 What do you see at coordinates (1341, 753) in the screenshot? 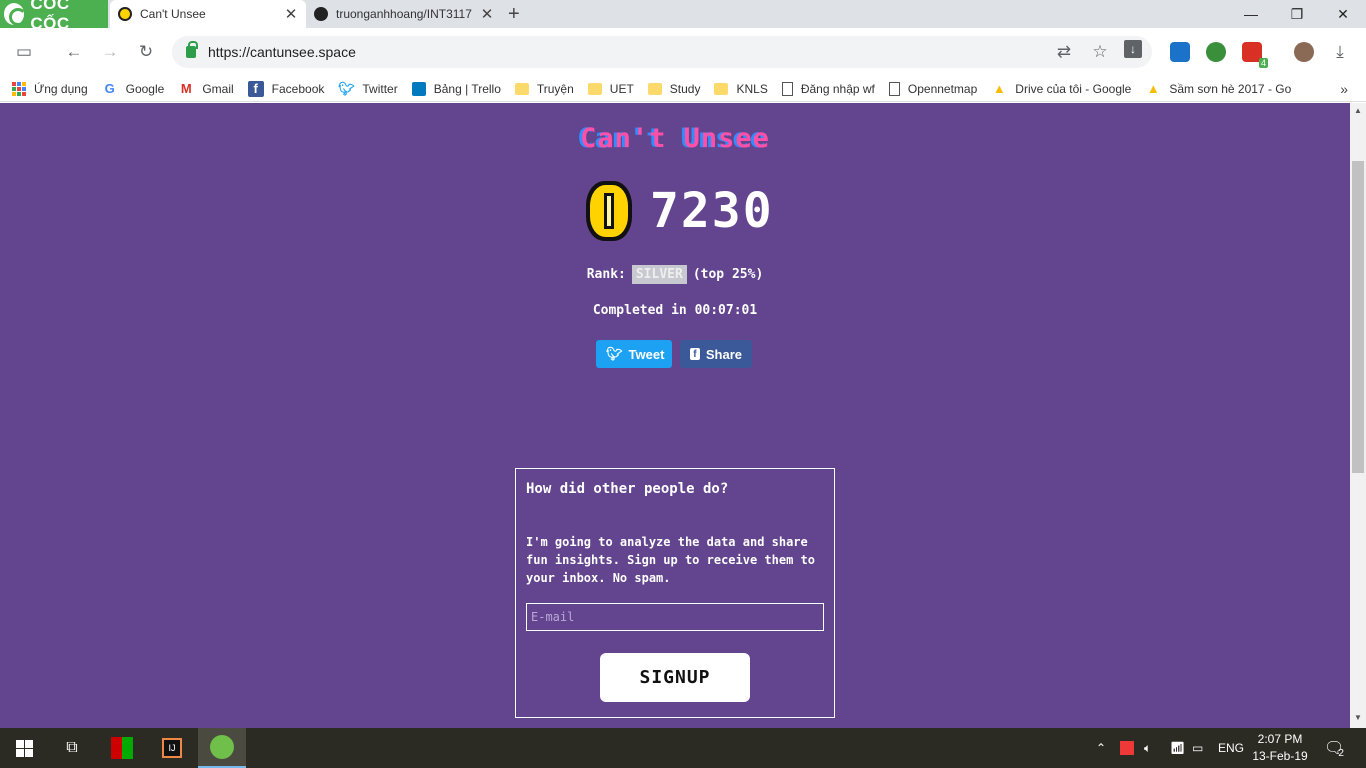
I see `notification-count: 2` at bounding box center [1341, 753].